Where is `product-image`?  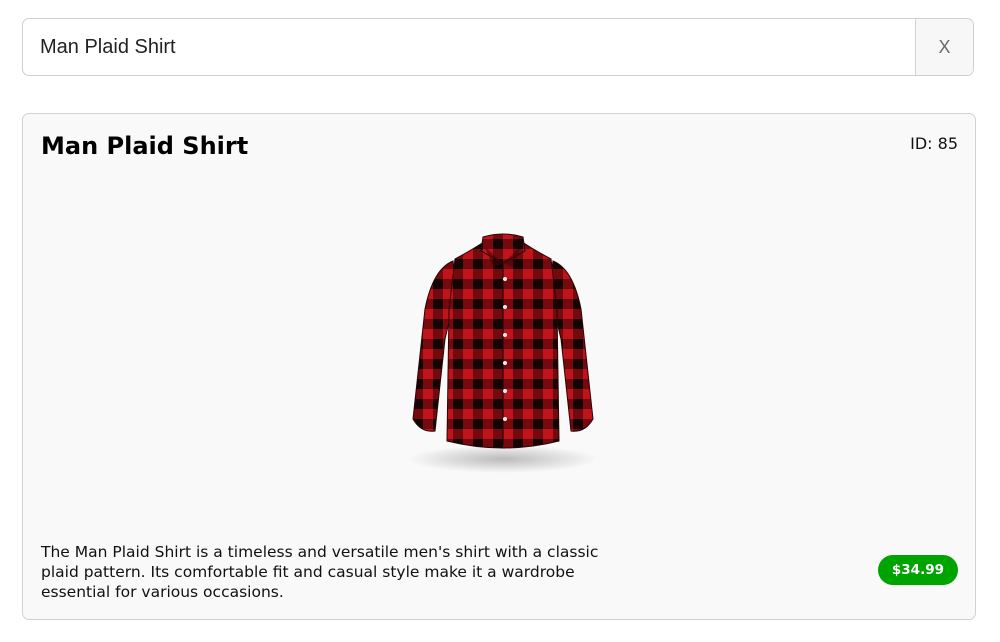
product-image is located at coordinates (503, 353).